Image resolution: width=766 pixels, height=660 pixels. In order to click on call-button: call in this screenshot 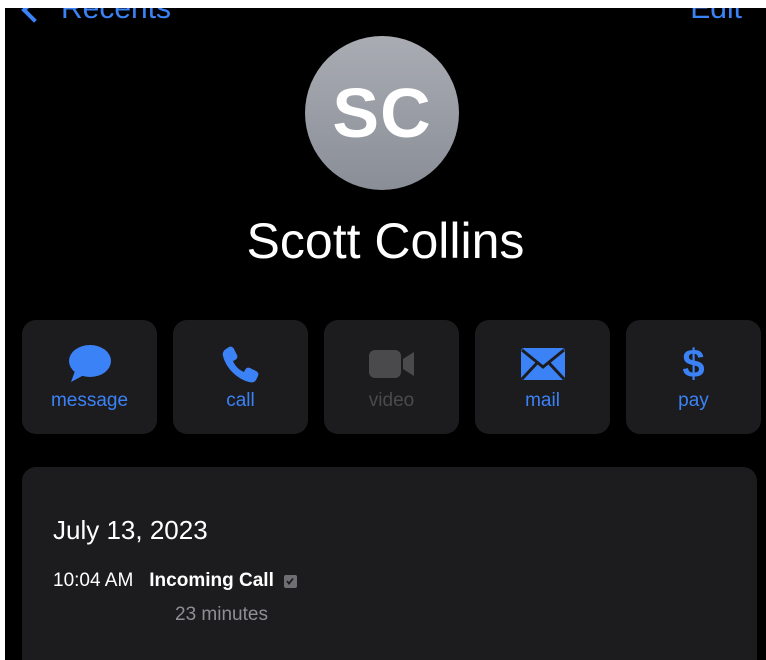, I will do `click(240, 377)`.